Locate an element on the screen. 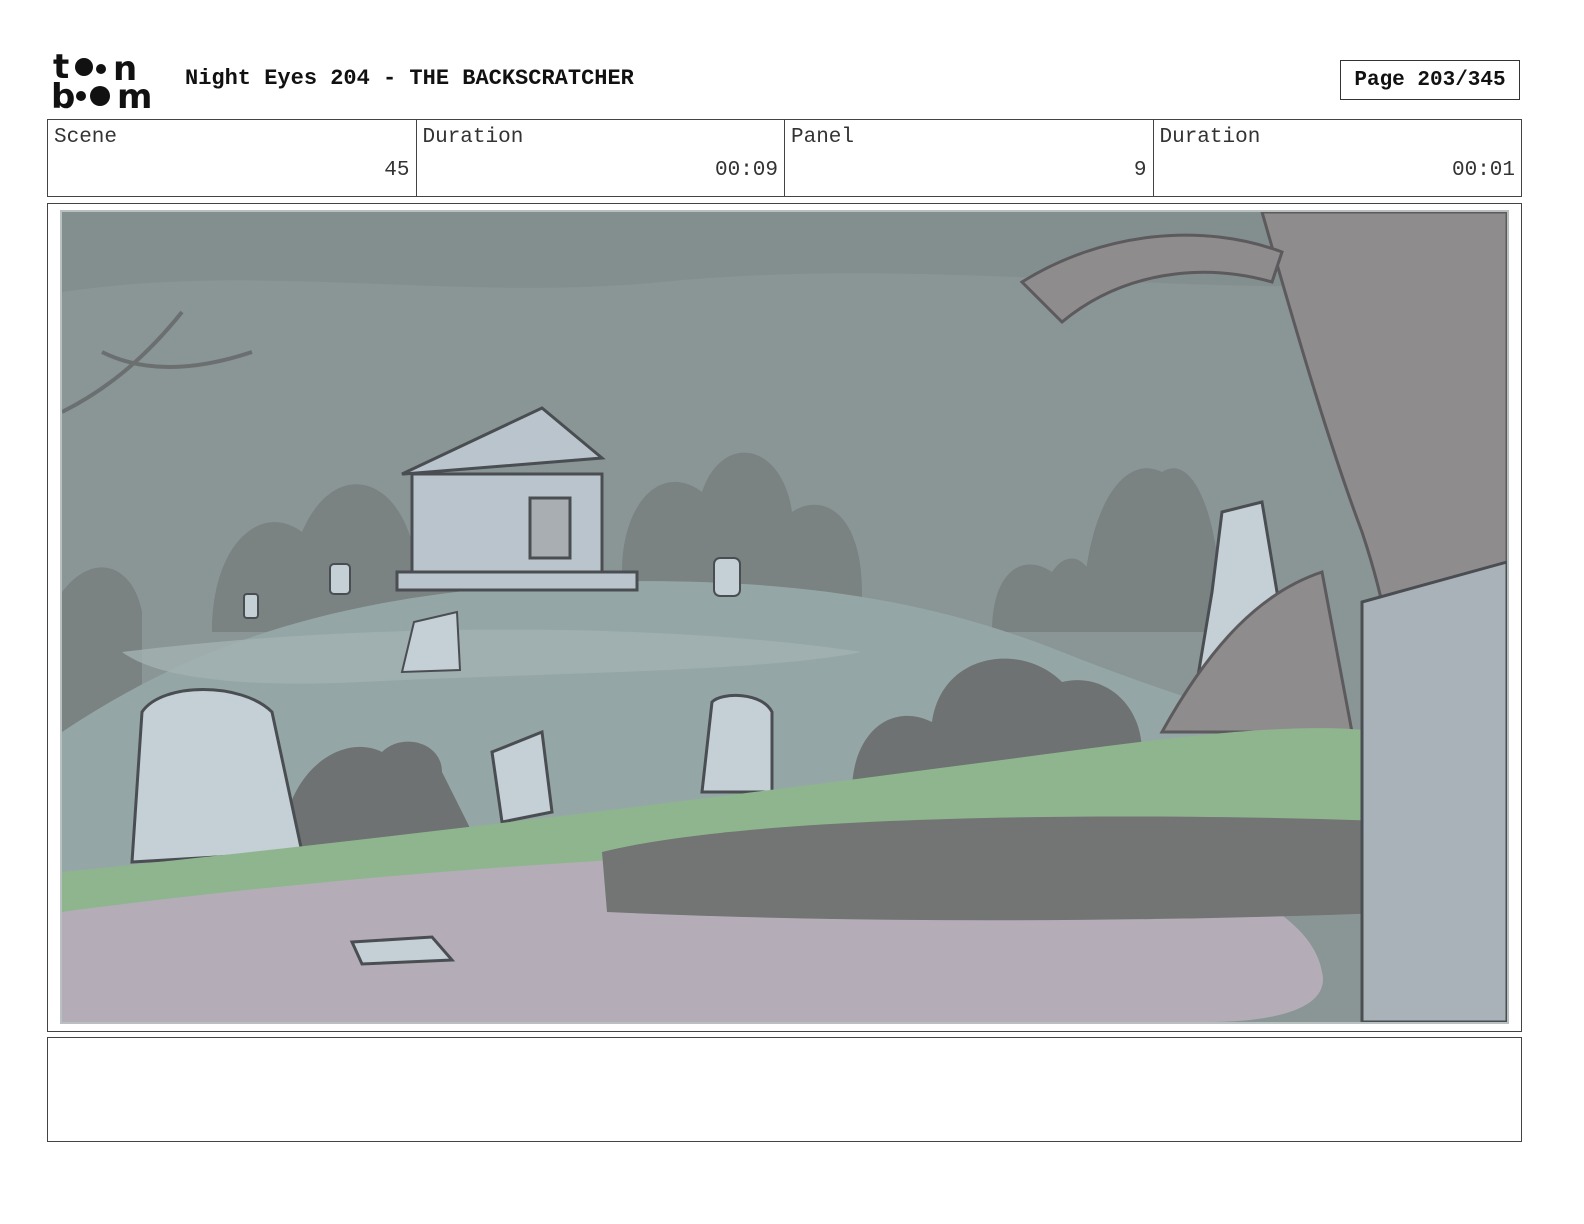 This screenshot has height=1224, width=1584. scene-label: Scene is located at coordinates (86, 137).